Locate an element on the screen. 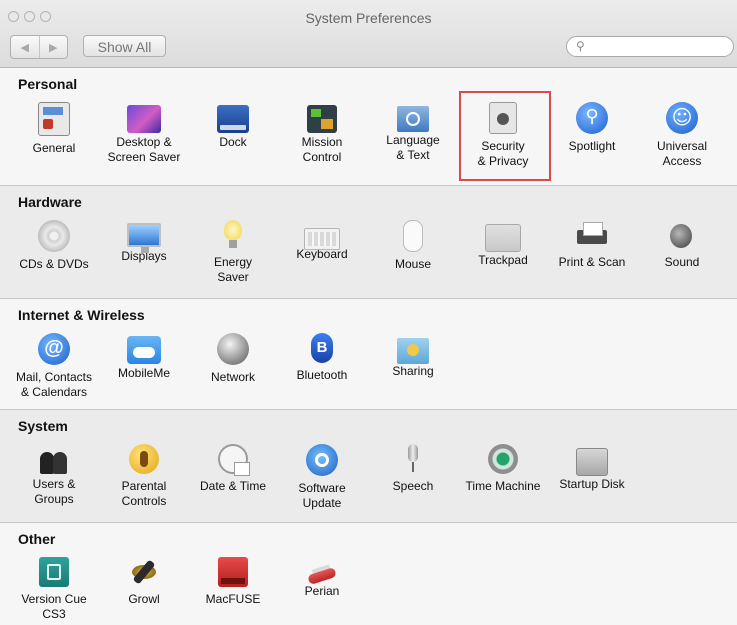 The height and width of the screenshot is (625, 737). window-title: System Preferences is located at coordinates (368, 18).